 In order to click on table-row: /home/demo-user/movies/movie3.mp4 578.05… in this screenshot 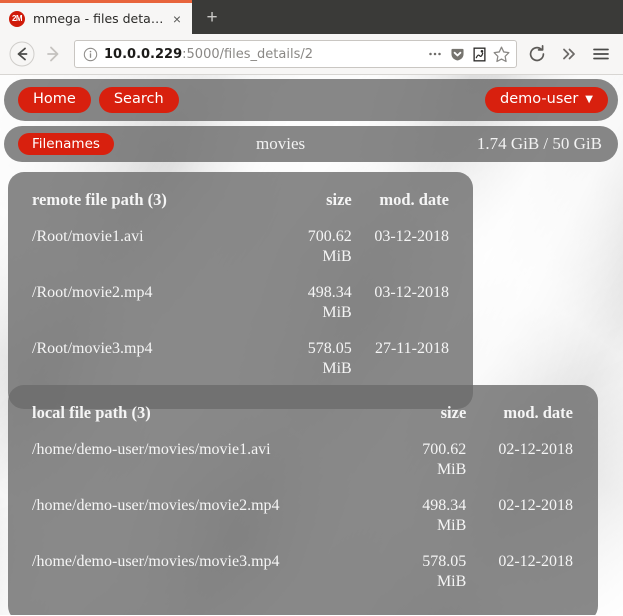, I will do `click(303, 576)`.